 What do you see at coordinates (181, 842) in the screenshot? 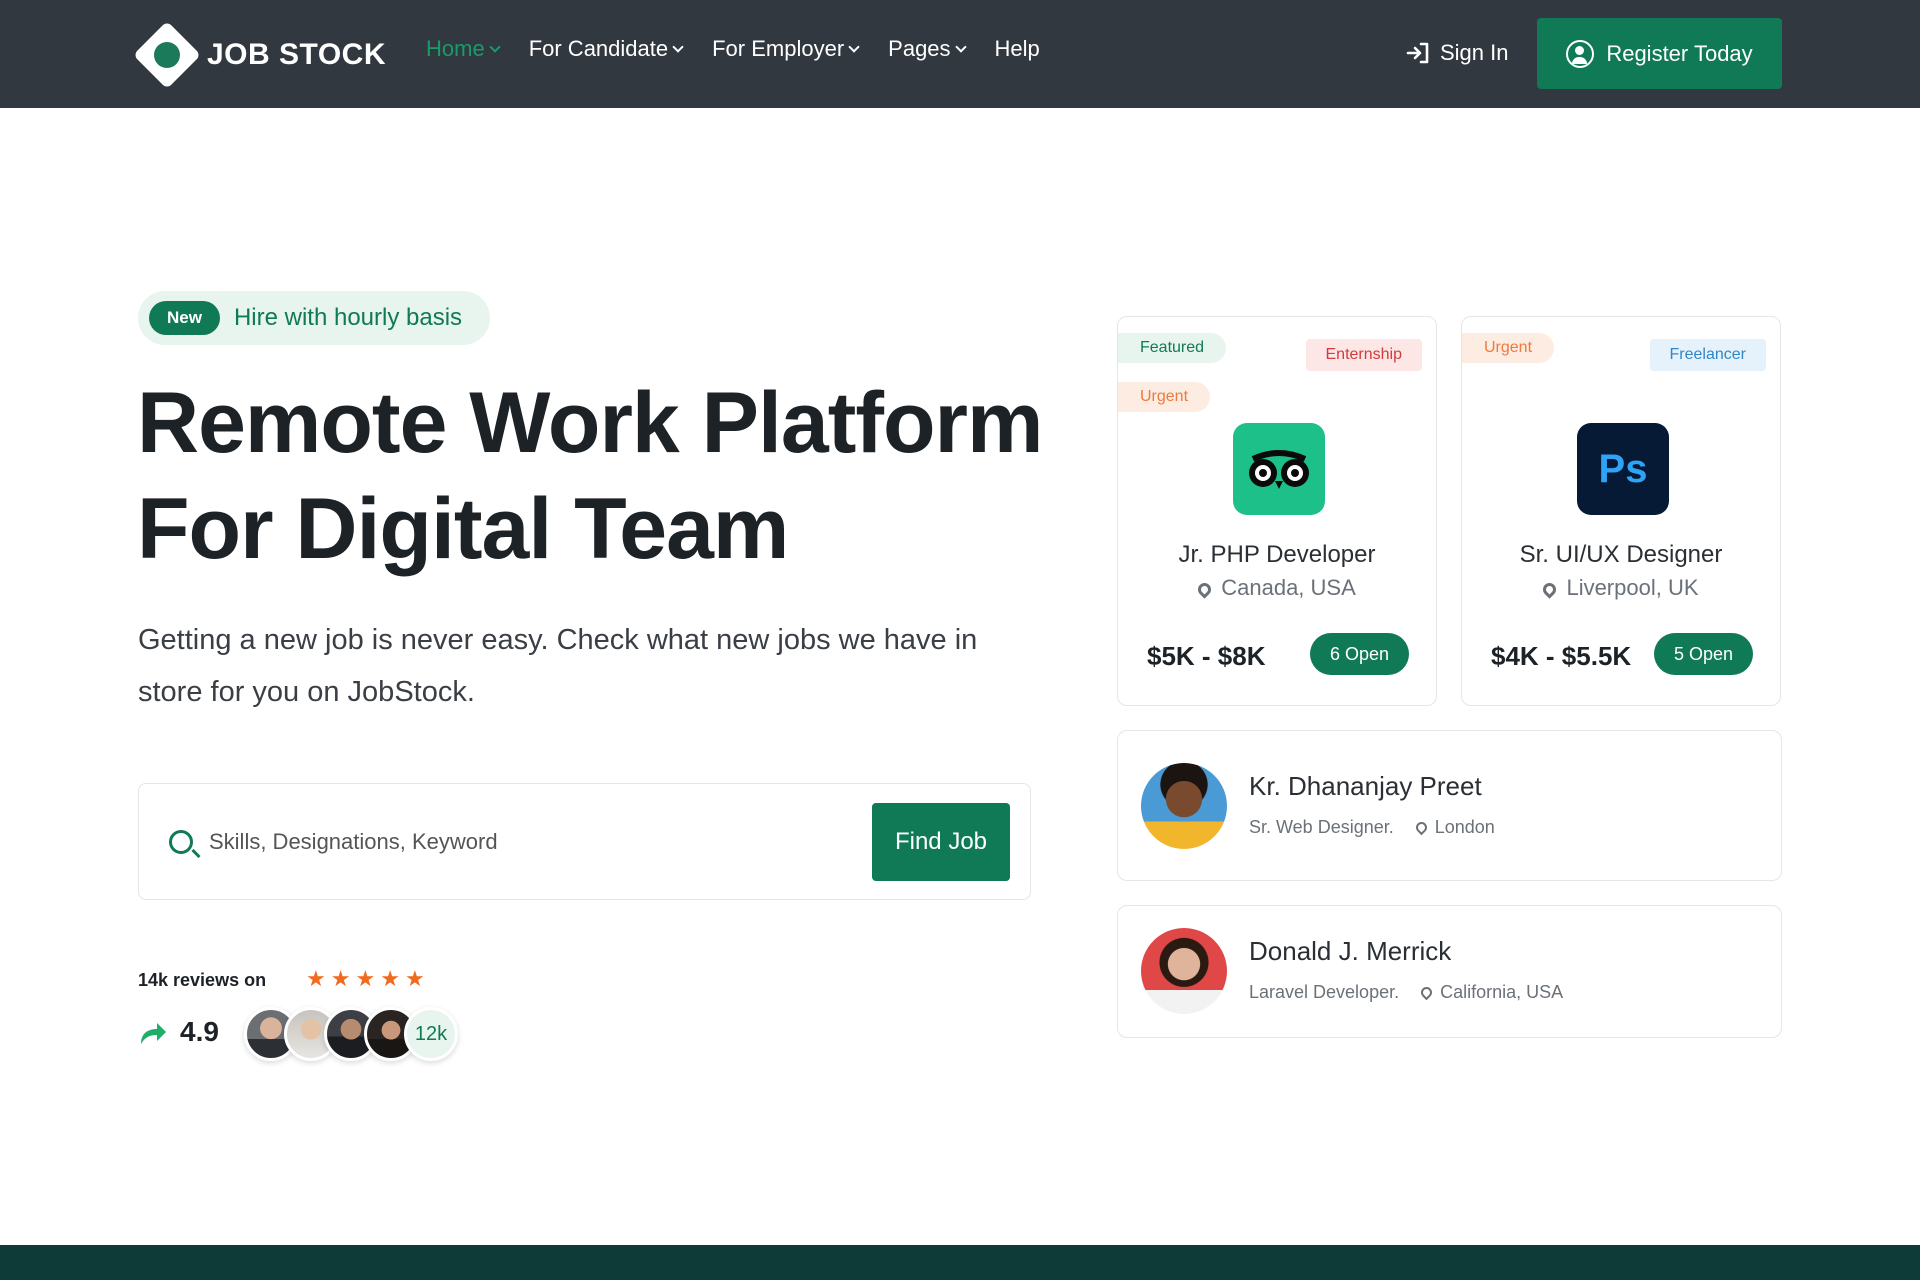
I see `search-icon` at bounding box center [181, 842].